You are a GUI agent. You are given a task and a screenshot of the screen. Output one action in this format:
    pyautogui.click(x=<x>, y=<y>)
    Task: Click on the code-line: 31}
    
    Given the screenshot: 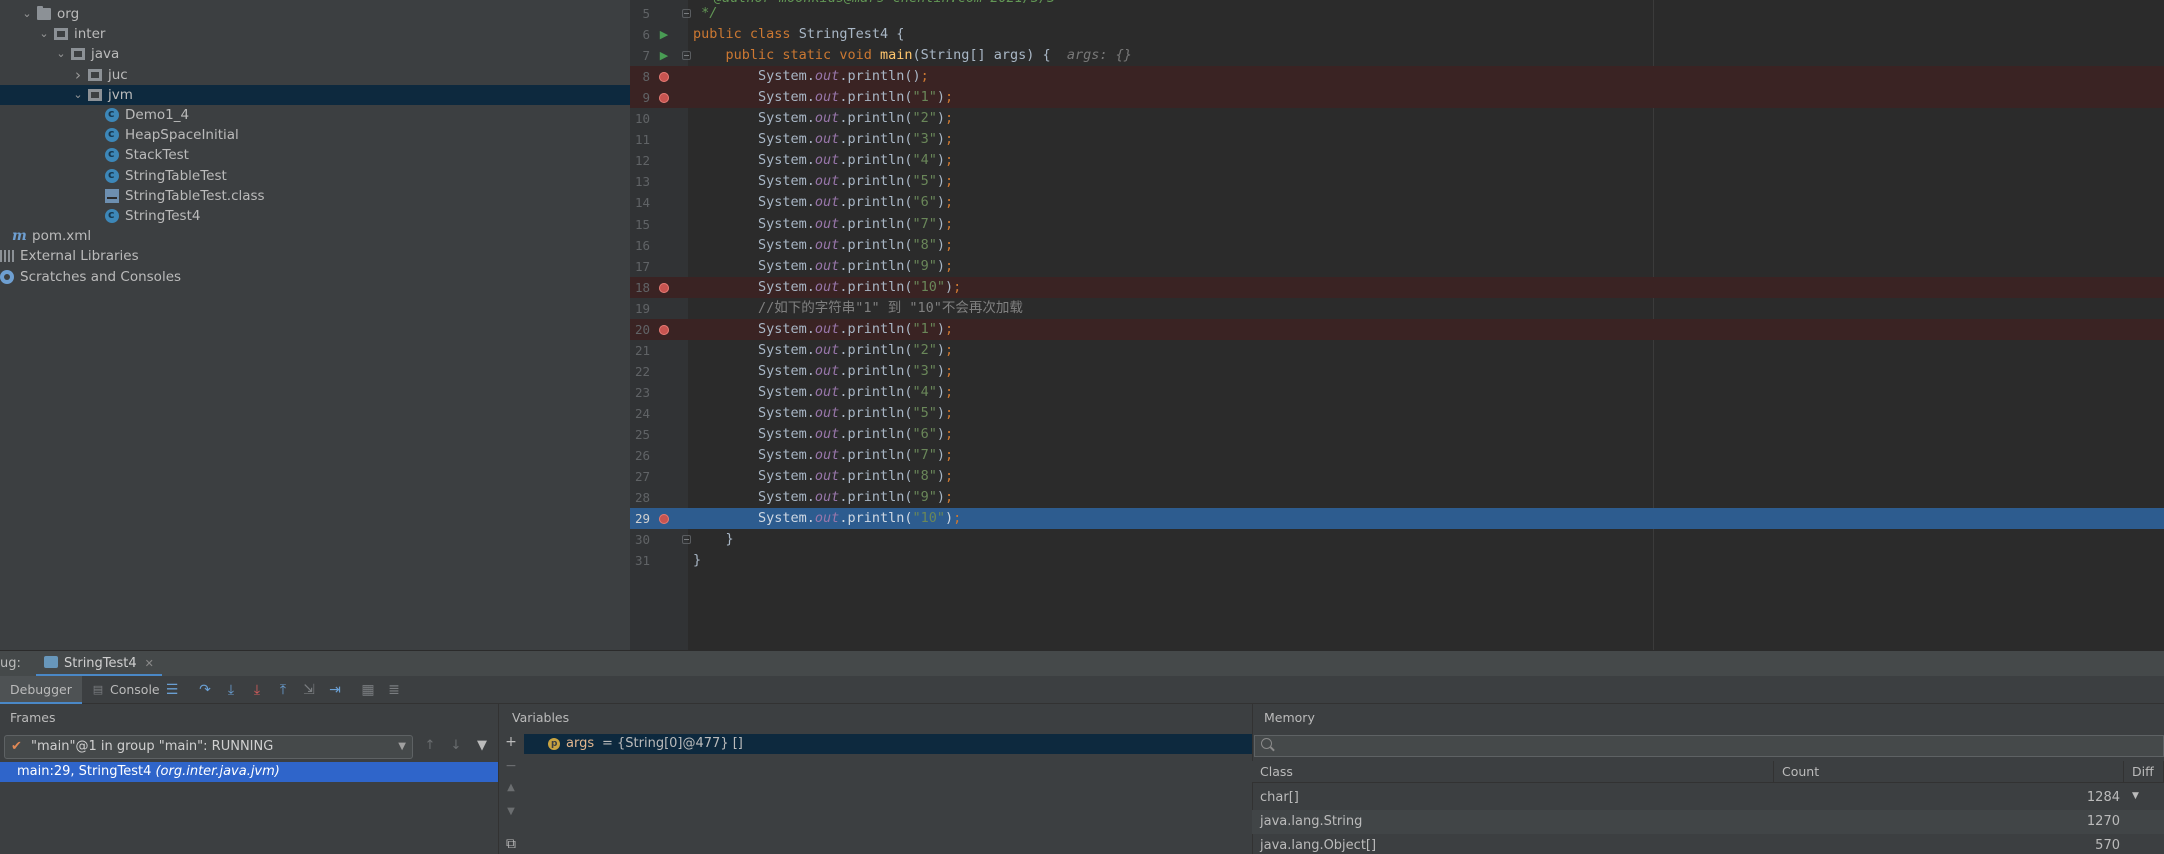 What is the action you would take?
    pyautogui.click(x=1397, y=560)
    